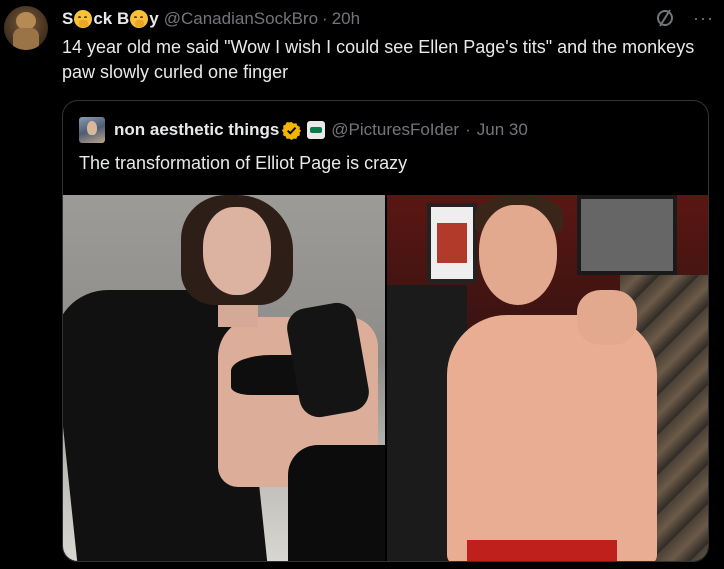  Describe the element at coordinates (316, 130) in the screenshot. I see `affiliate-badge-icon` at that location.